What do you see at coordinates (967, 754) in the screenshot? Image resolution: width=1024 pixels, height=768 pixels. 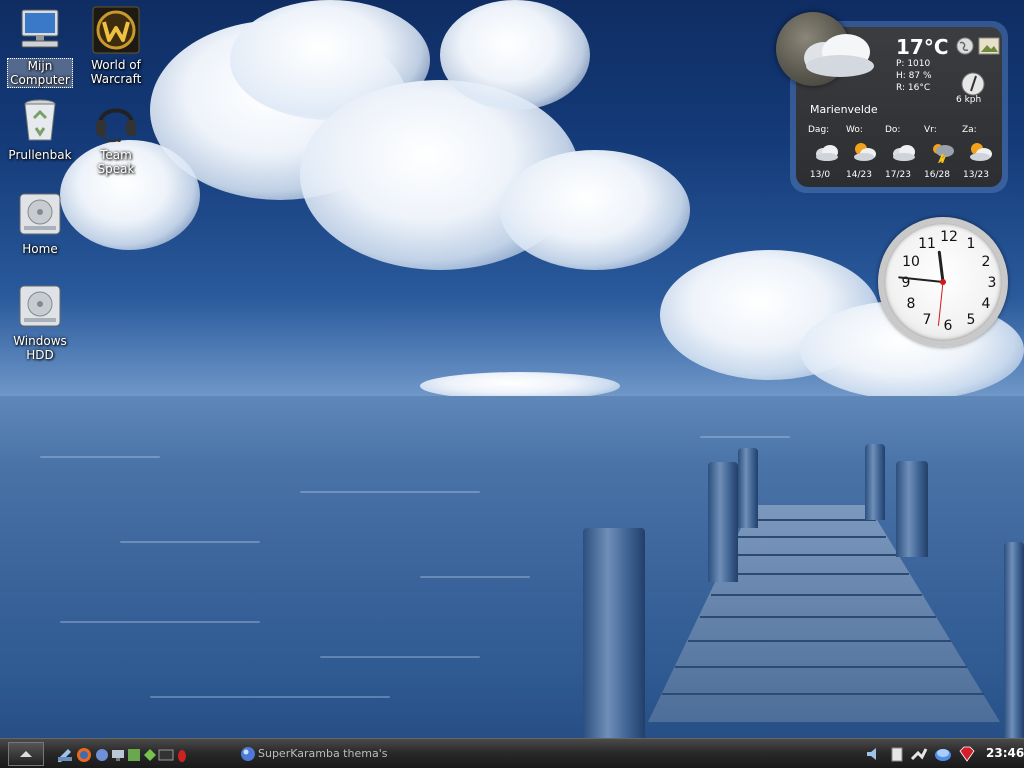 I see `ruby-gem-icon` at bounding box center [967, 754].